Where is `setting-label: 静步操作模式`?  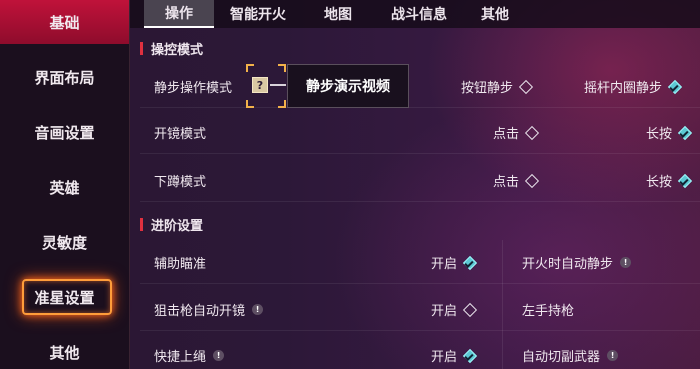 setting-label: 静步操作模式 is located at coordinates (193, 88).